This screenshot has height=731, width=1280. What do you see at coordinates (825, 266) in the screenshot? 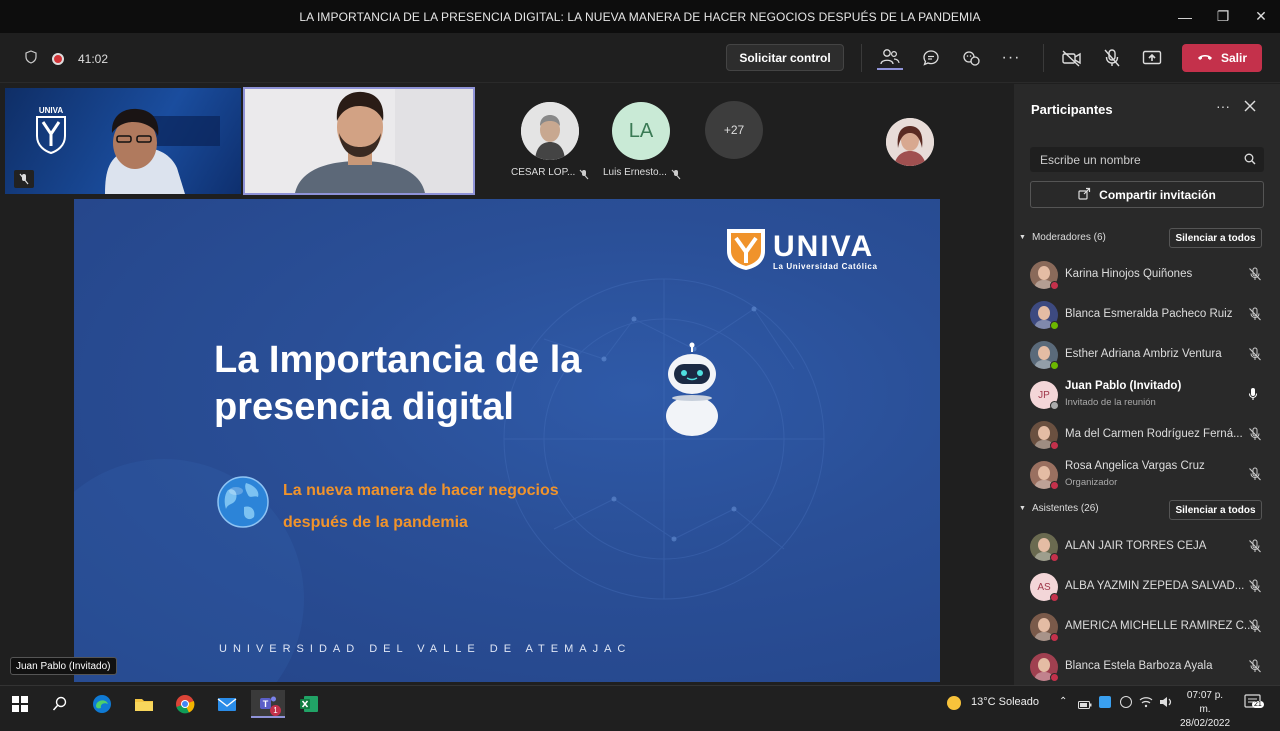
I see `univa-tagline: La Universidad Católica` at bounding box center [825, 266].